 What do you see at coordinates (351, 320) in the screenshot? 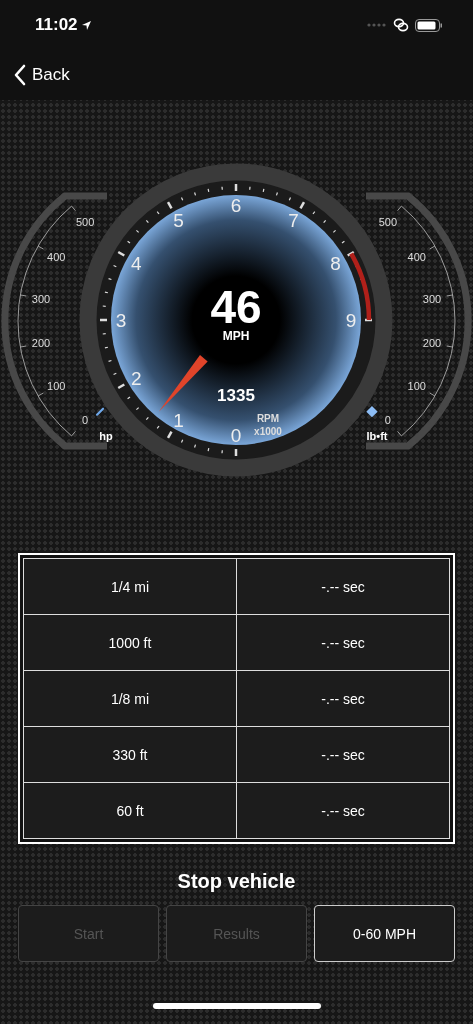
I see `dial-number: 9` at bounding box center [351, 320].